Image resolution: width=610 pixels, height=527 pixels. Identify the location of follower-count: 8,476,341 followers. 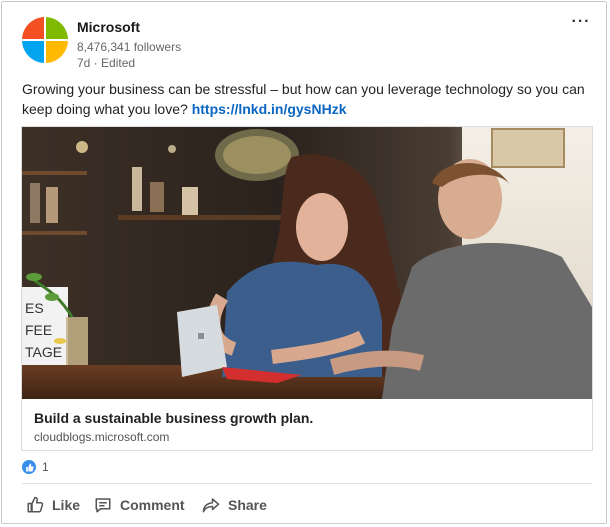
(129, 47).